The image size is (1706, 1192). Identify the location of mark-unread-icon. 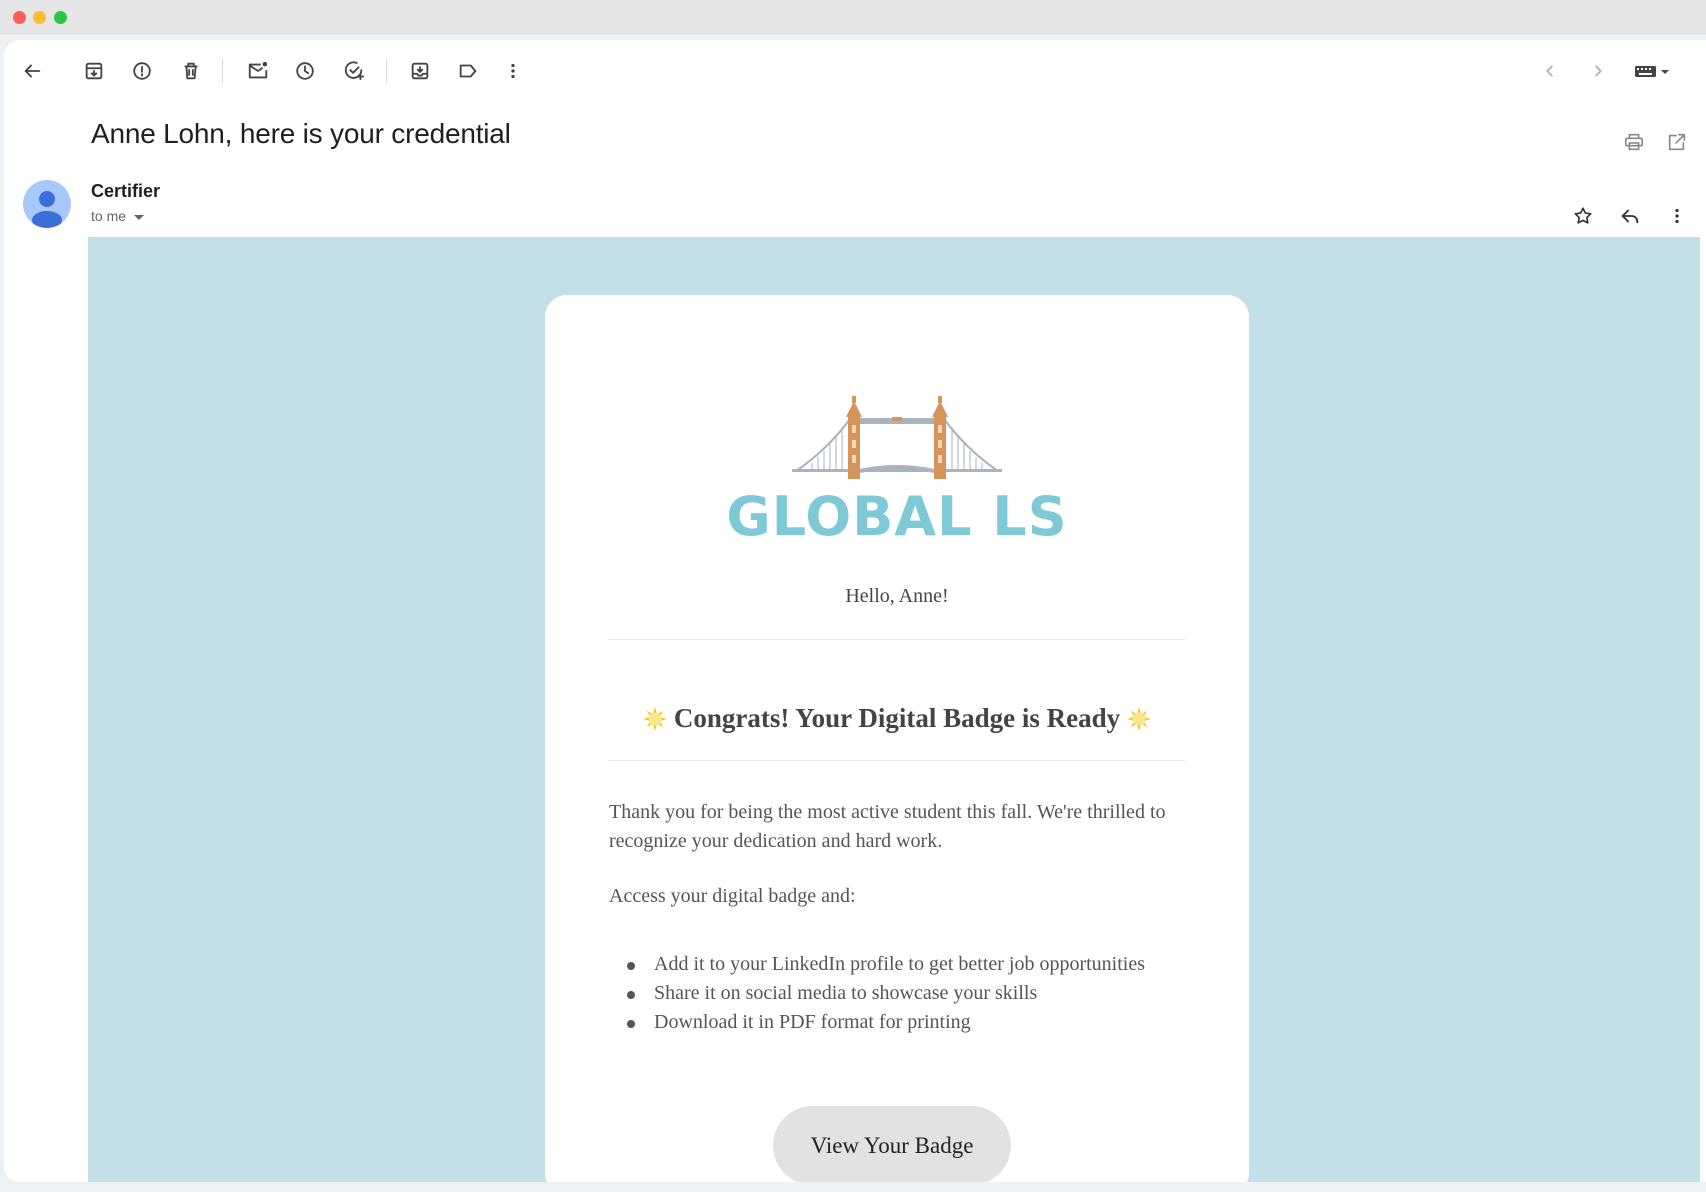
(258, 70).